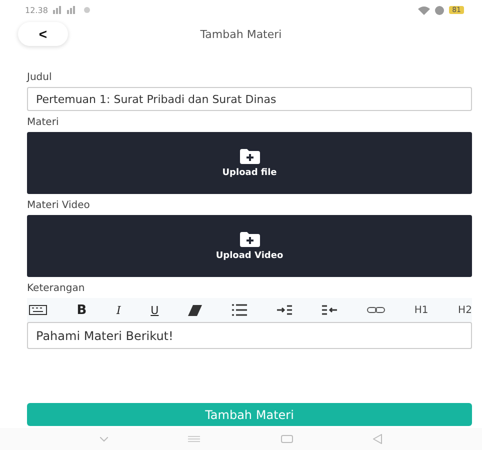  I want to click on format-button: I, so click(118, 310).